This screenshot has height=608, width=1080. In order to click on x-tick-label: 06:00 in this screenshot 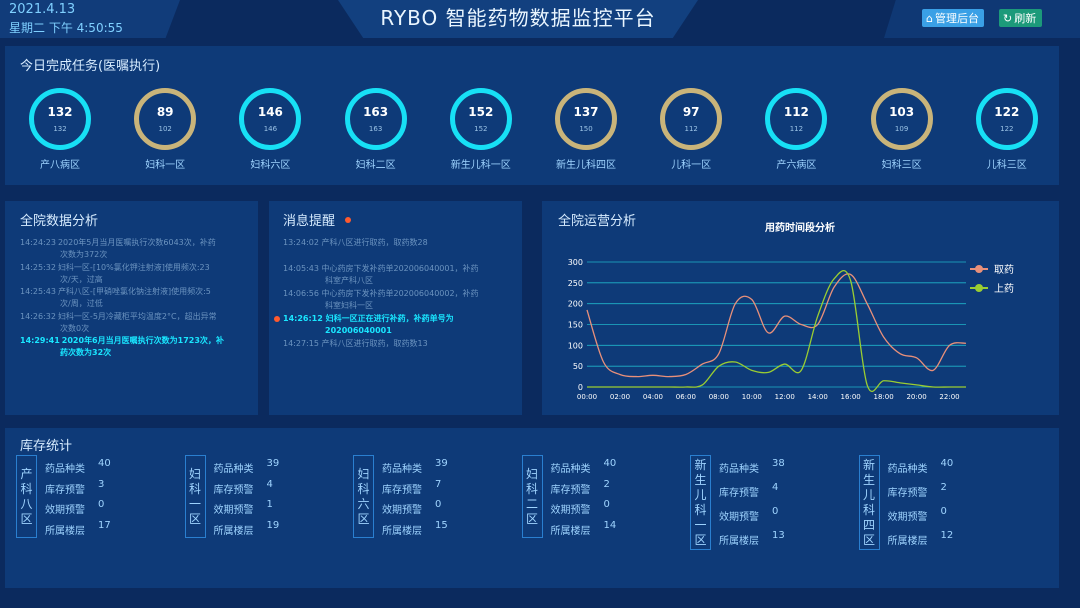, I will do `click(686, 397)`.